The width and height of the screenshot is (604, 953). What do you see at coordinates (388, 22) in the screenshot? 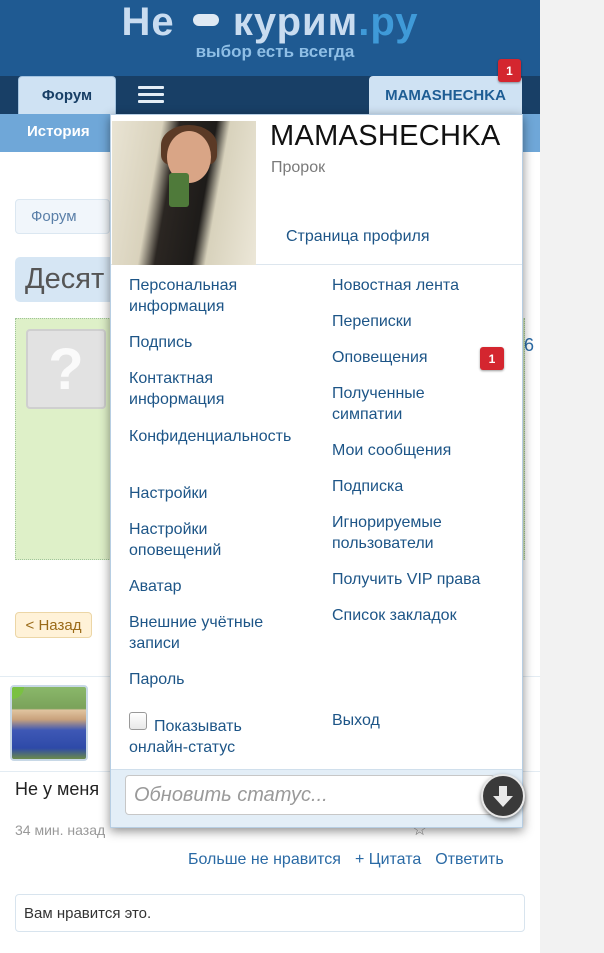
I see `logo-word-ru: .ру` at bounding box center [388, 22].